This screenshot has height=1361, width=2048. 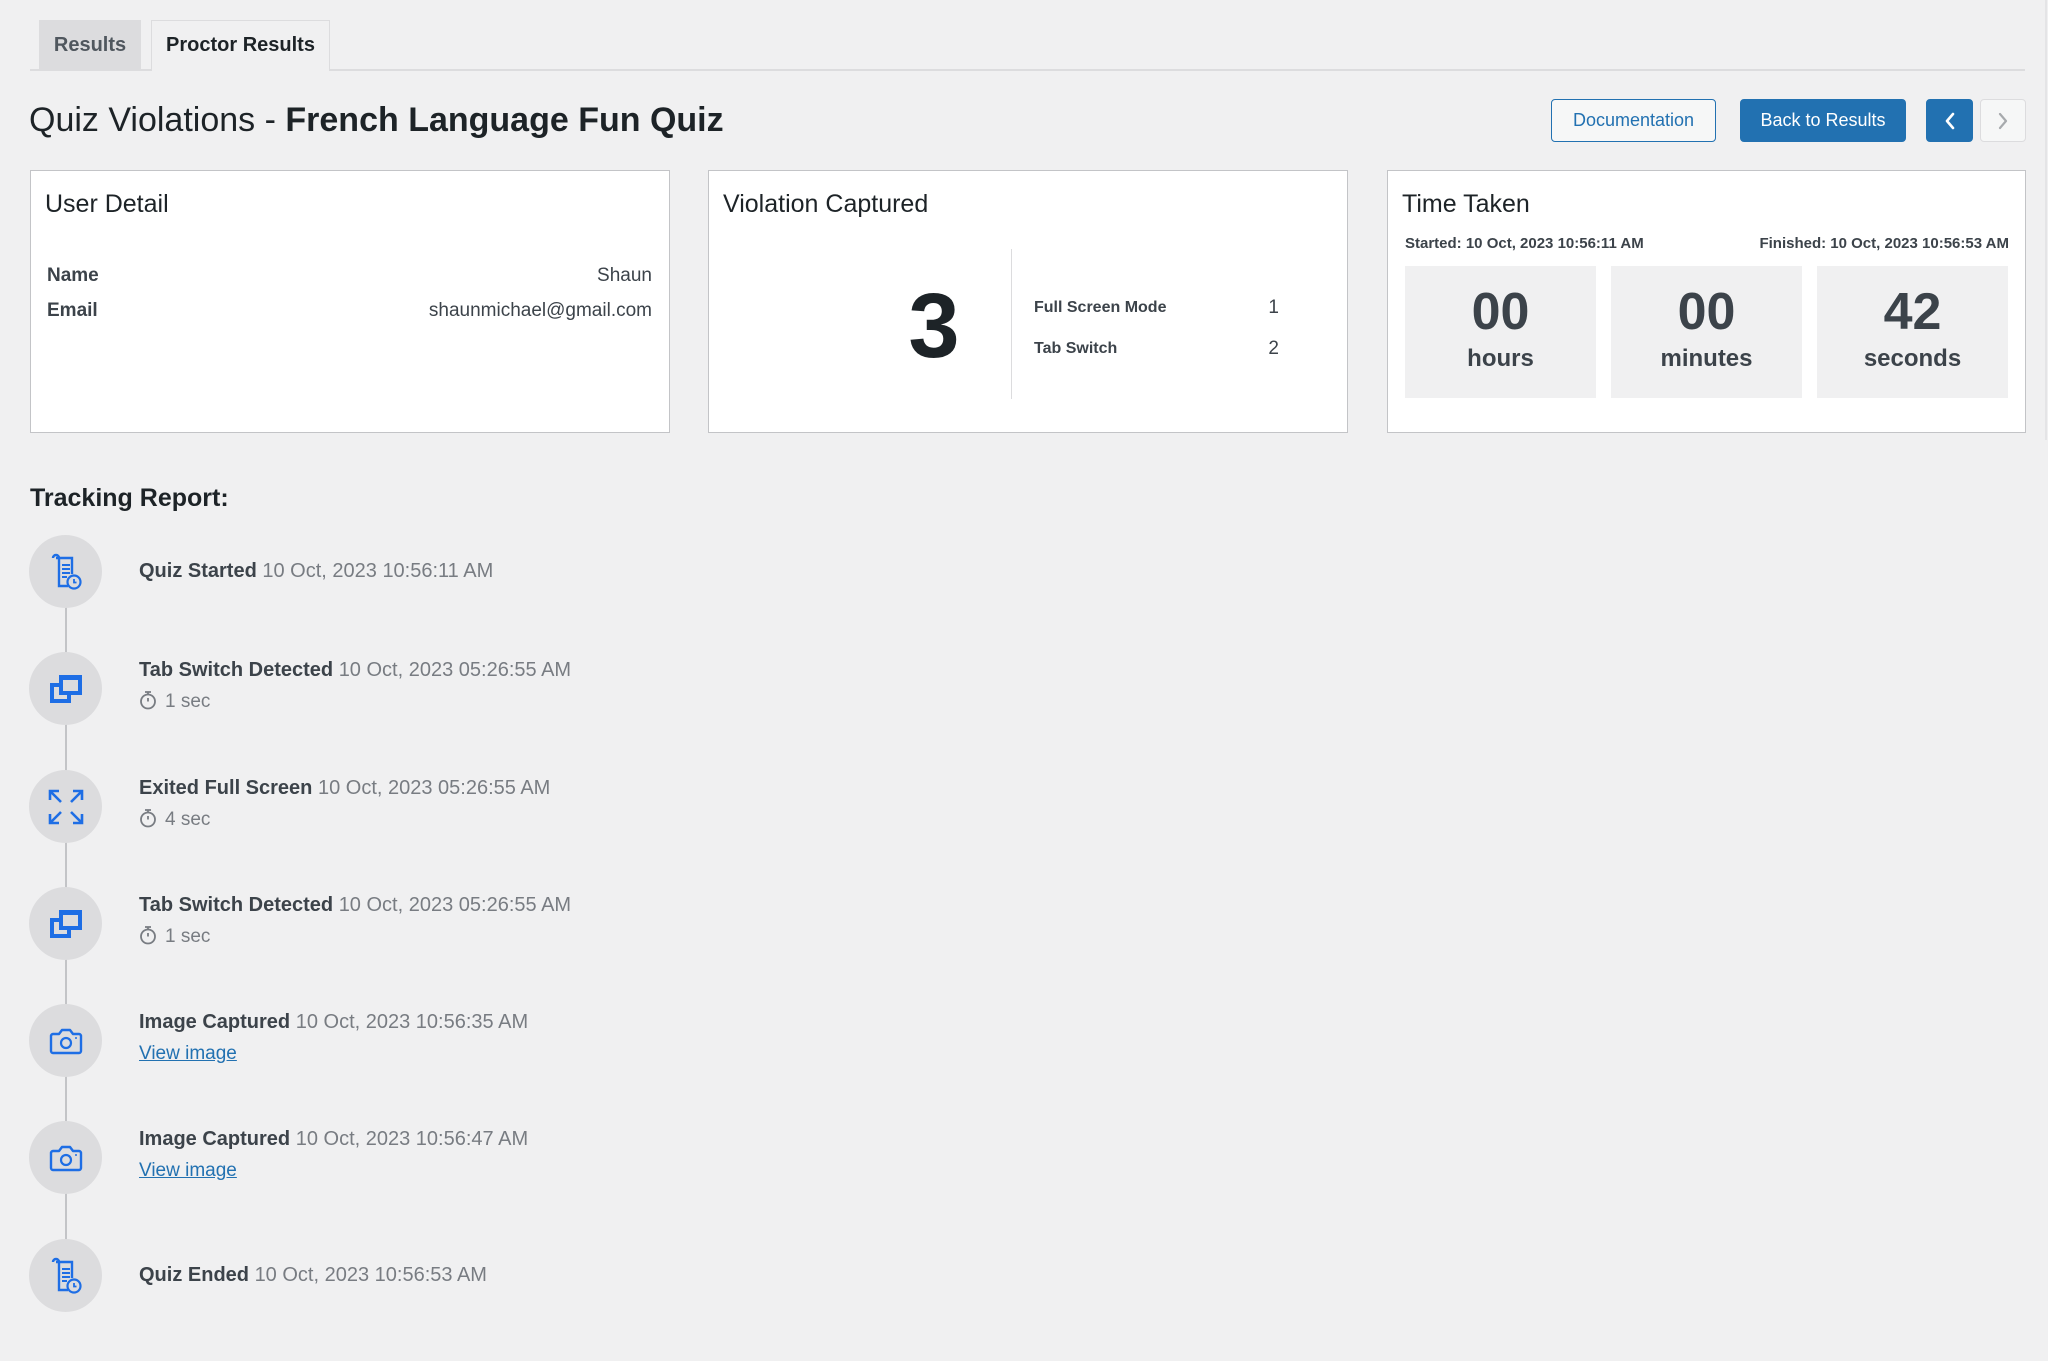 I want to click on violation-divider, so click(x=1011, y=324).